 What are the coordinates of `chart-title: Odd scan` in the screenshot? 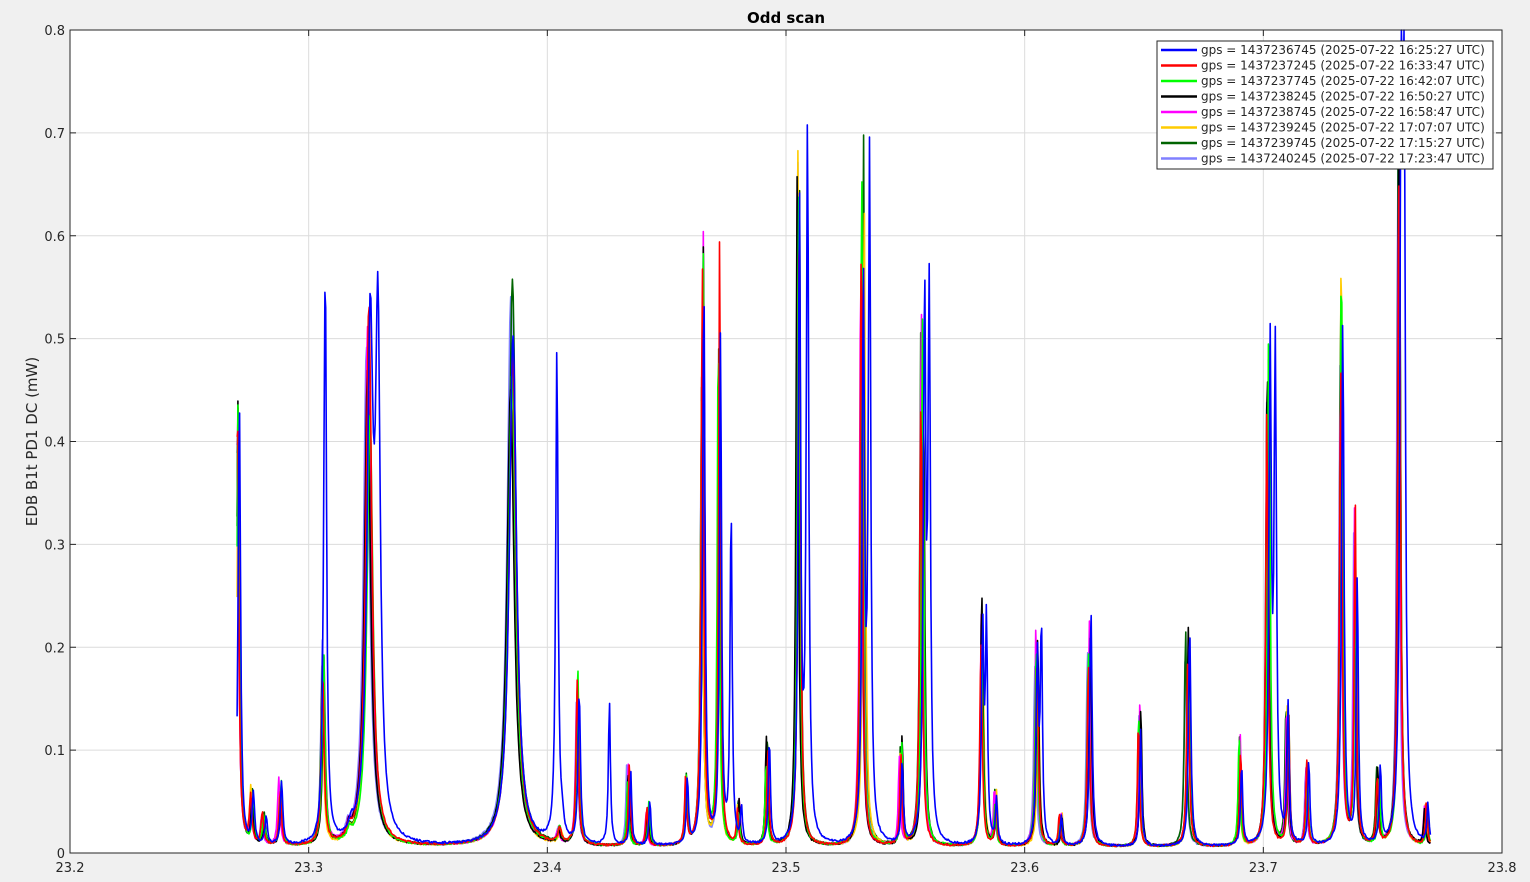 It's located at (786, 18).